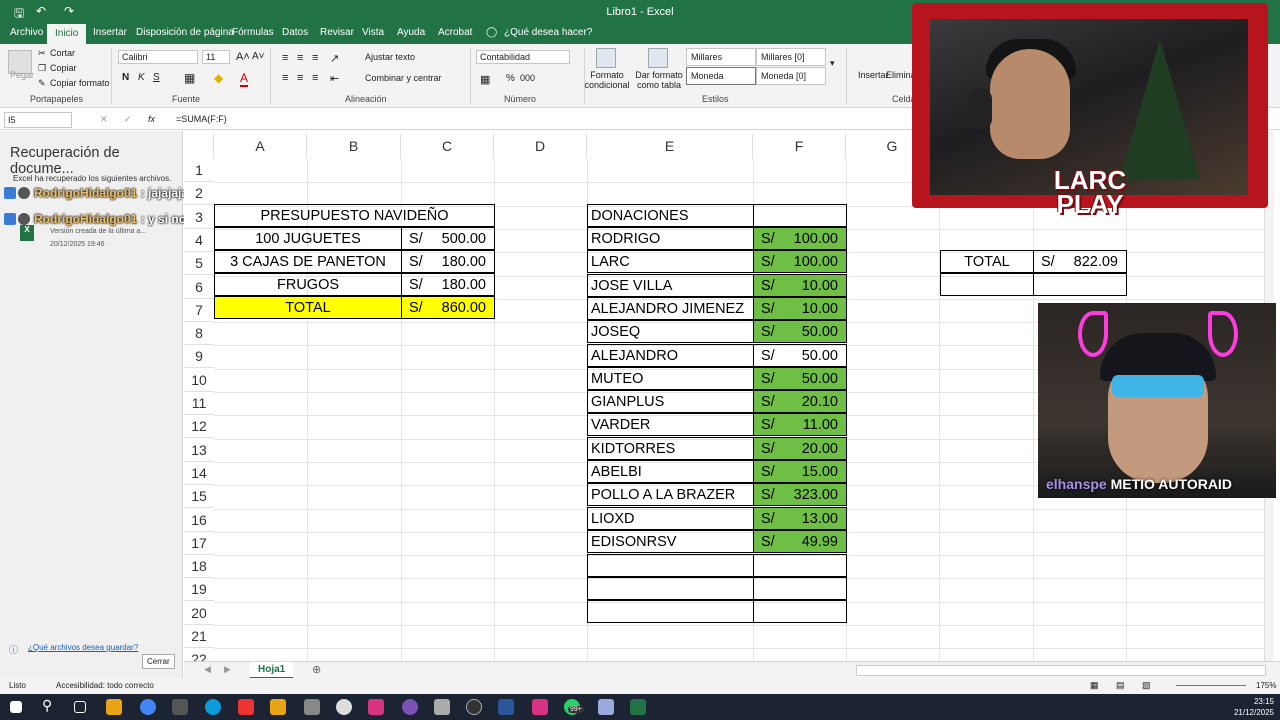 The height and width of the screenshot is (720, 1280). Describe the element at coordinates (442, 707) in the screenshot. I see `calculator-icon` at that location.